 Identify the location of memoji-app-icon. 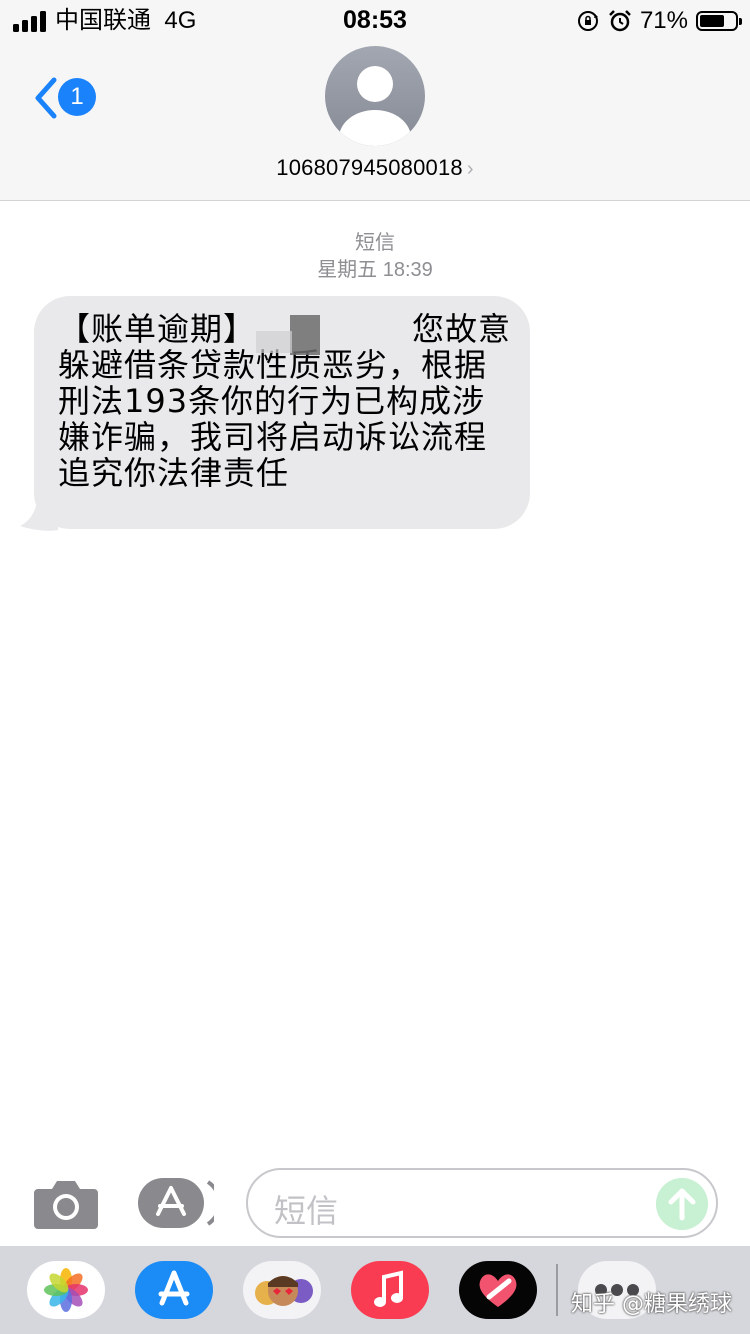
(282, 1290).